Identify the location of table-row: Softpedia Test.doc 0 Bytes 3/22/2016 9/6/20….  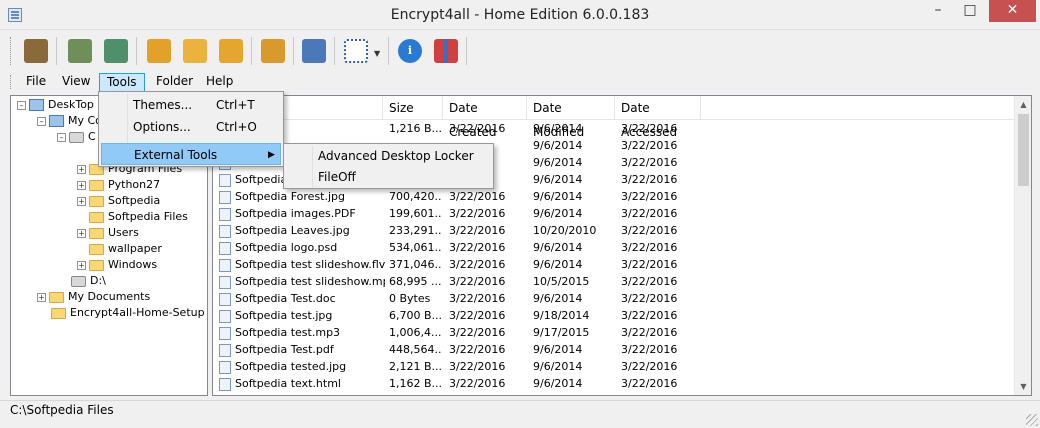
(613, 299).